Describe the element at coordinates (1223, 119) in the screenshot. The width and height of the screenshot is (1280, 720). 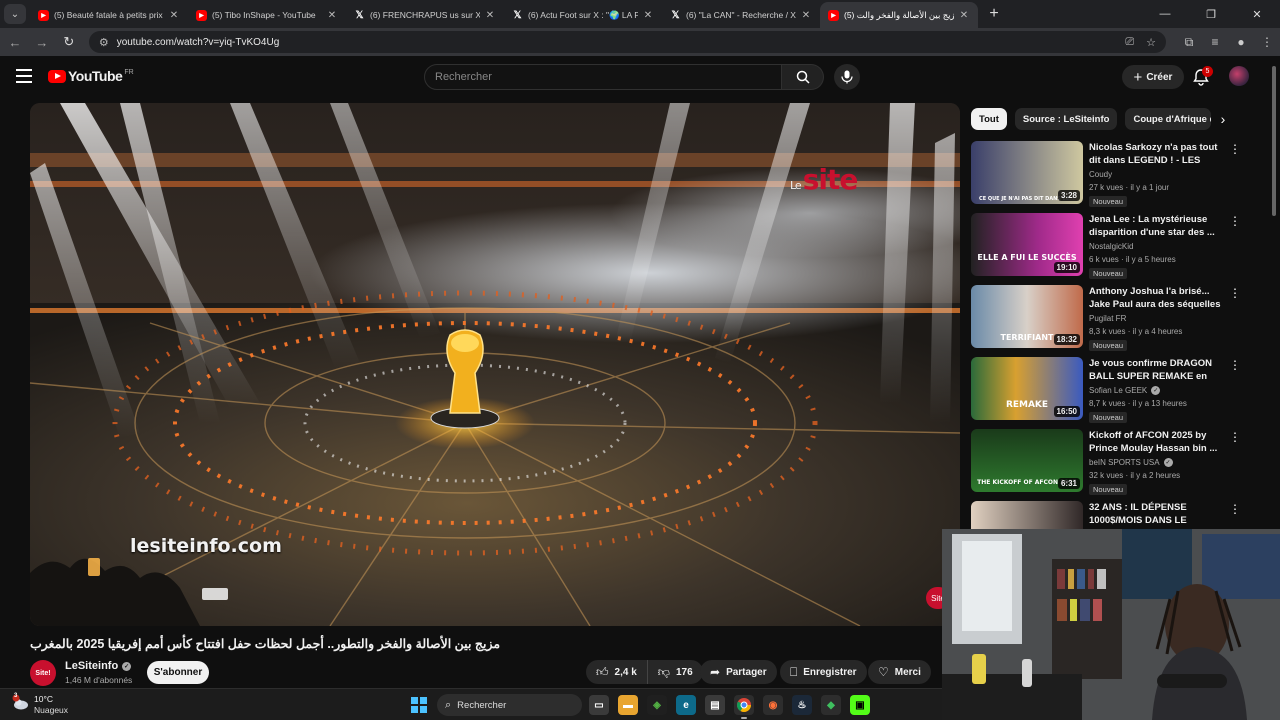
I see `chevron-right-icon: ›` at that location.